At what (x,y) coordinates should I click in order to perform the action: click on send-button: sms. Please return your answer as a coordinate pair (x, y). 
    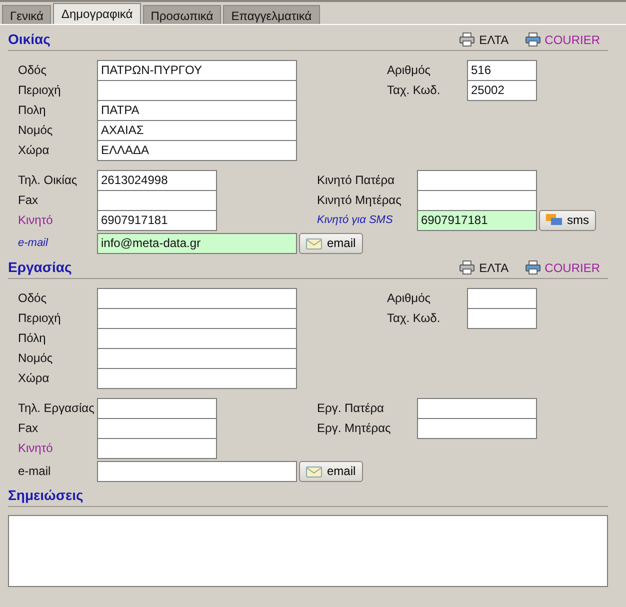
    Looking at the image, I should click on (567, 220).